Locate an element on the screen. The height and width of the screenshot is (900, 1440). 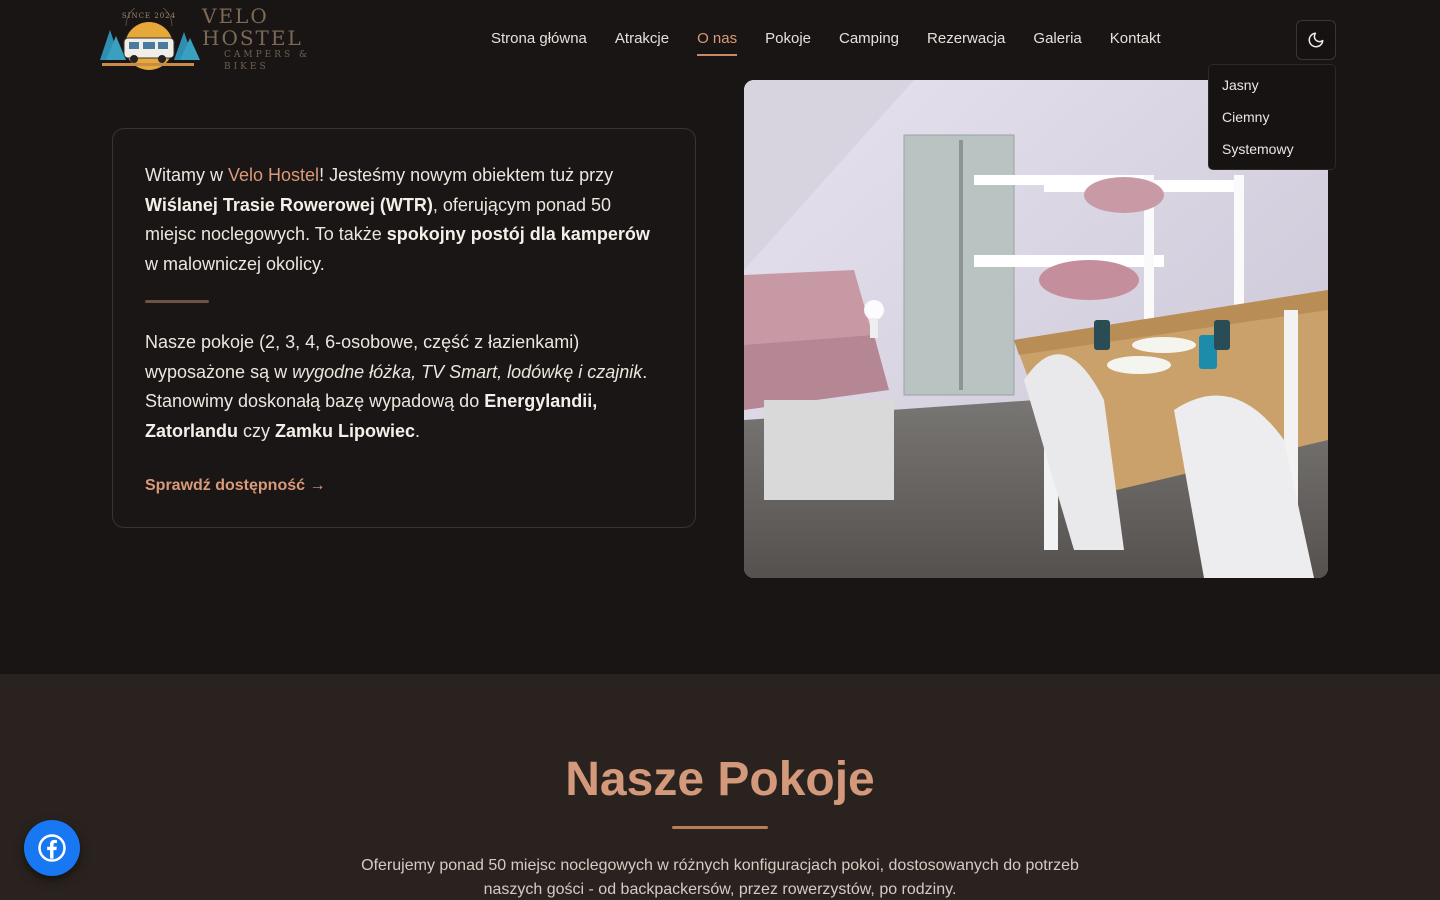
nav-item-rezerwacja: Rezerwacja is located at coordinates (966, 42).